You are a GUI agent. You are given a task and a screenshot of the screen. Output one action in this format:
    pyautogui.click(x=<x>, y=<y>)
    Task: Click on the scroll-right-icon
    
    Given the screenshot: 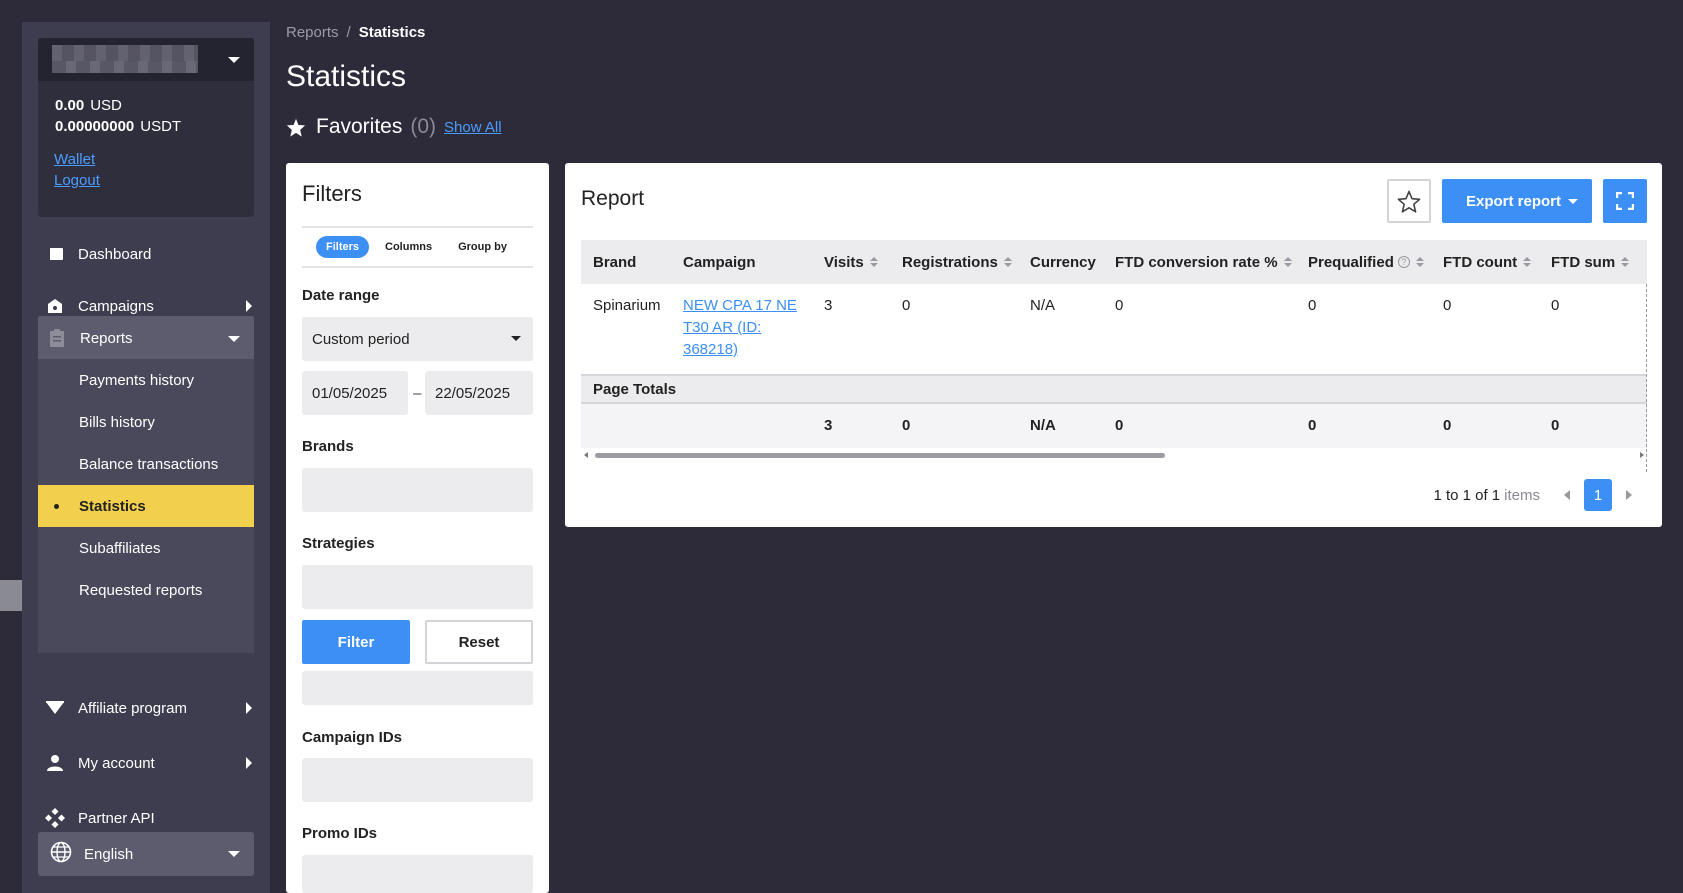 What is the action you would take?
    pyautogui.click(x=1642, y=455)
    